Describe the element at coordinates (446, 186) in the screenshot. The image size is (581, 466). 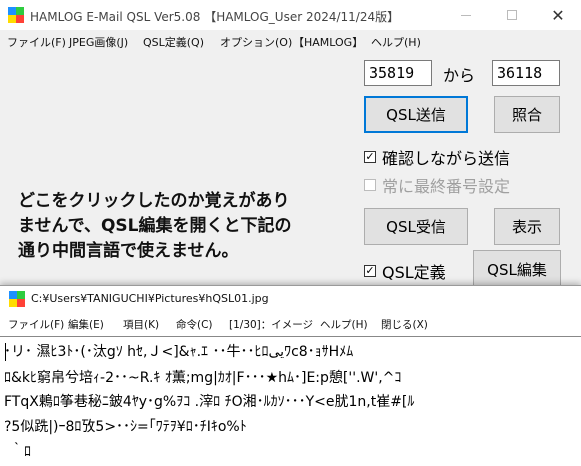
I see `last-number-label: 常に最終番号設定` at that location.